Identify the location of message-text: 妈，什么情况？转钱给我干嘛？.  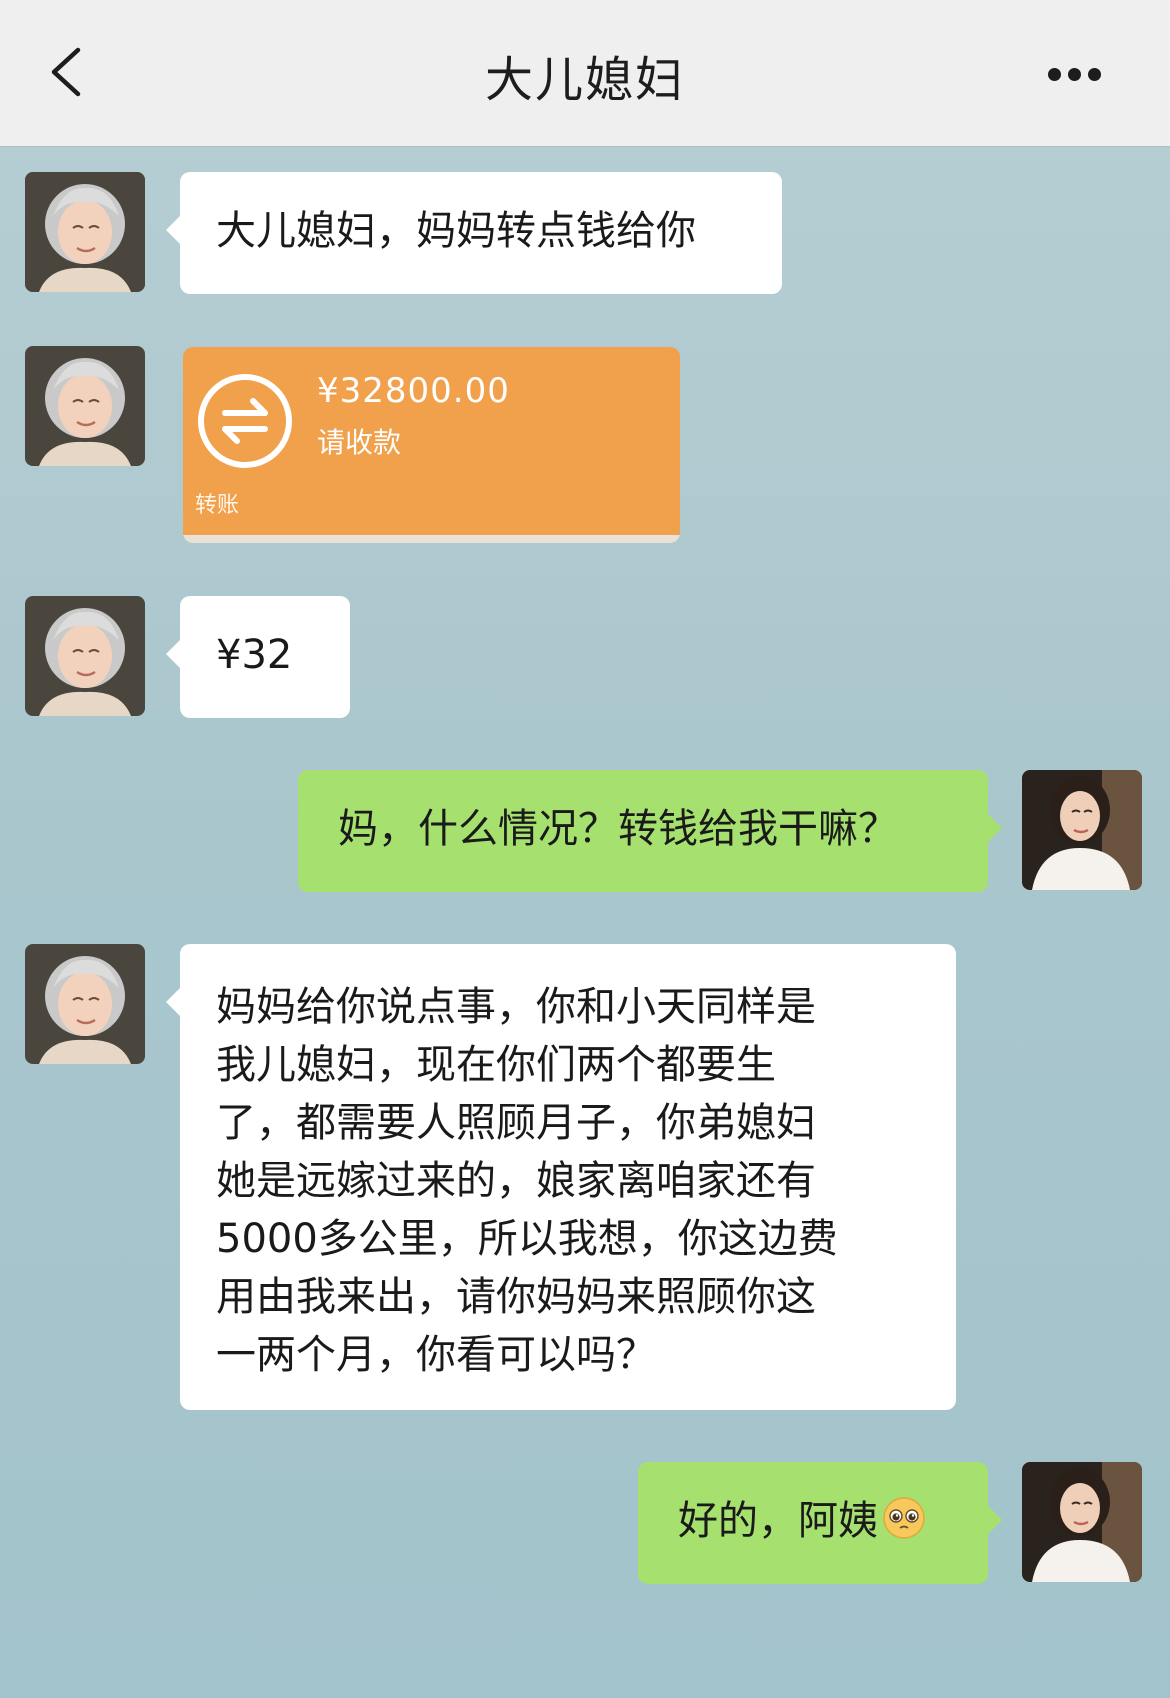
(618, 829).